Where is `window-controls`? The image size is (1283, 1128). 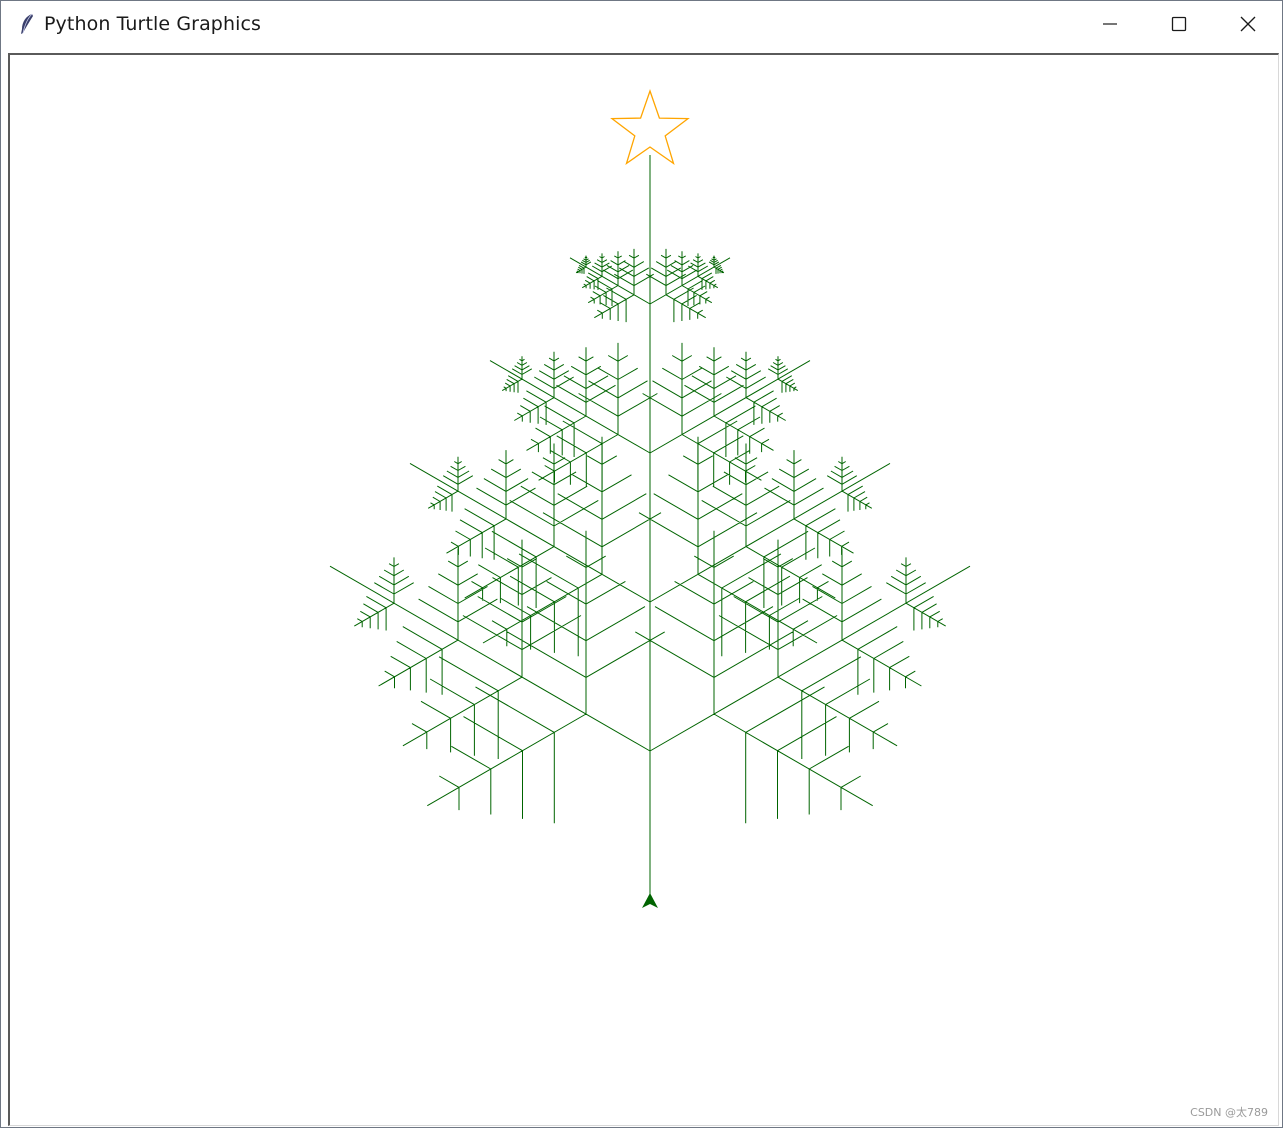 window-controls is located at coordinates (1178, 24).